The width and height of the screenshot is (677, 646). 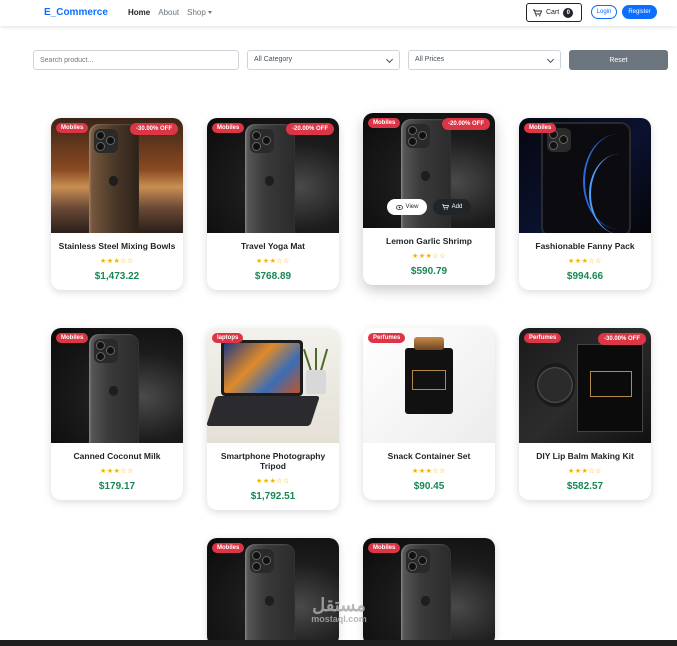 What do you see at coordinates (452, 207) in the screenshot?
I see `add-to-cart-button: Add` at bounding box center [452, 207].